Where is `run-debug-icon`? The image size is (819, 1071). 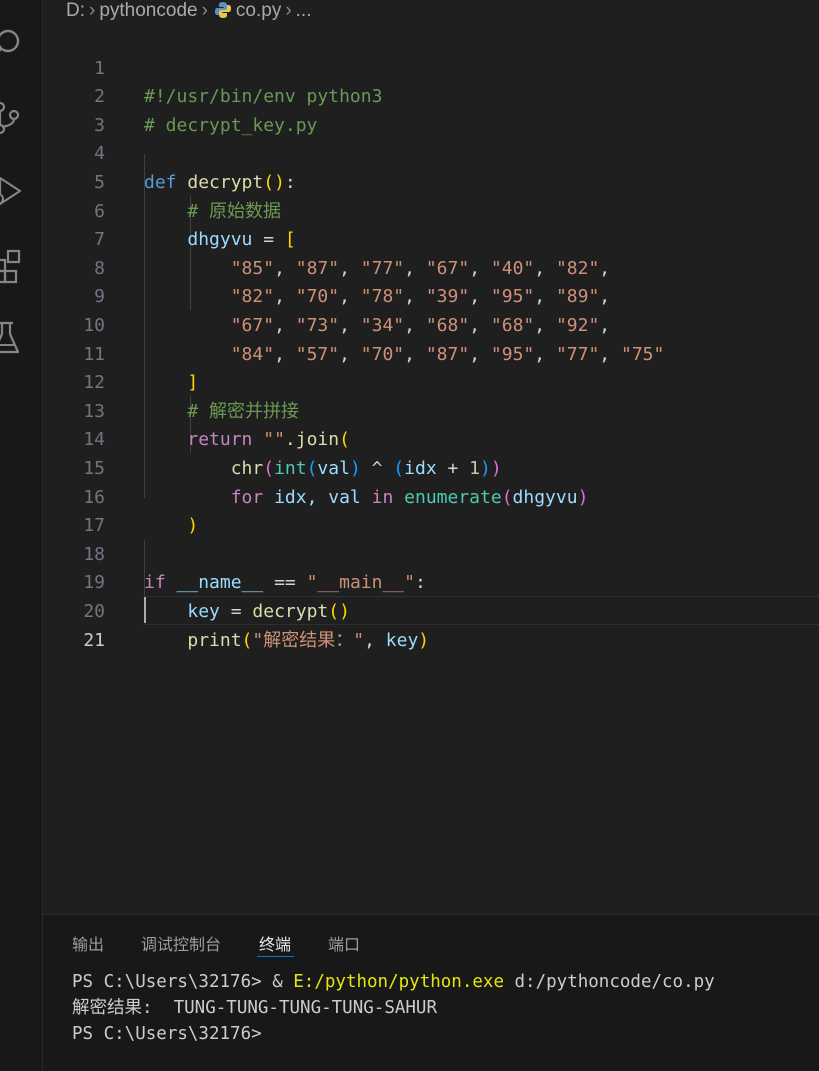
run-debug-icon is located at coordinates (13, 192).